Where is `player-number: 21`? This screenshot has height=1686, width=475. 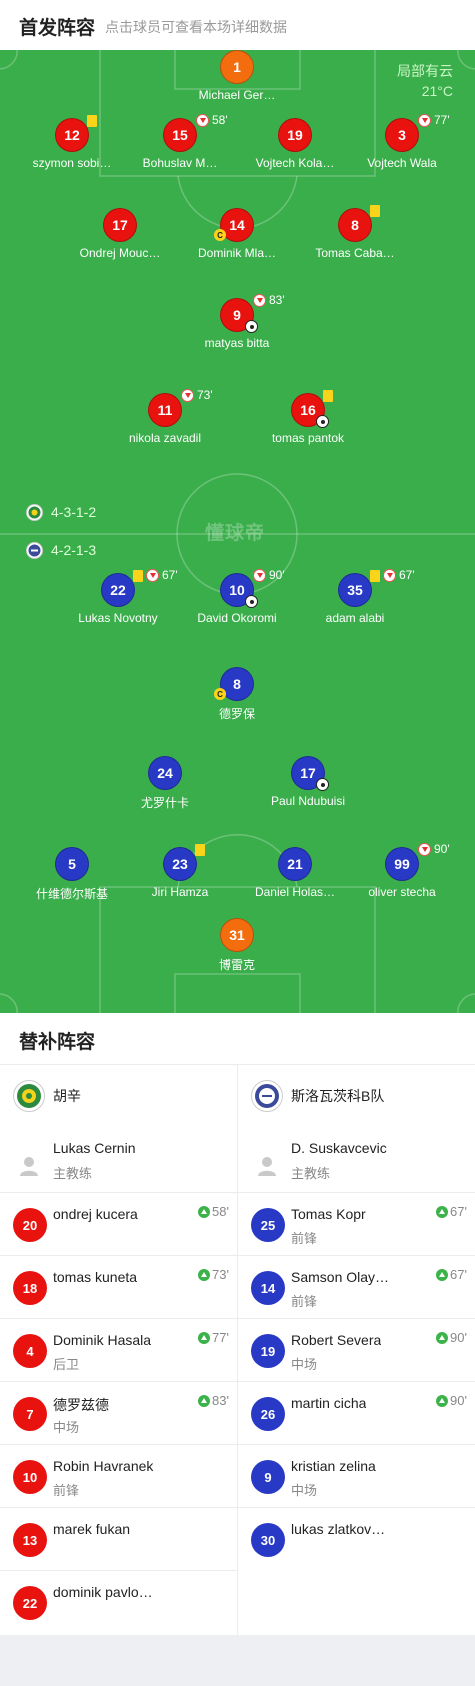
player-number: 21 is located at coordinates (295, 864).